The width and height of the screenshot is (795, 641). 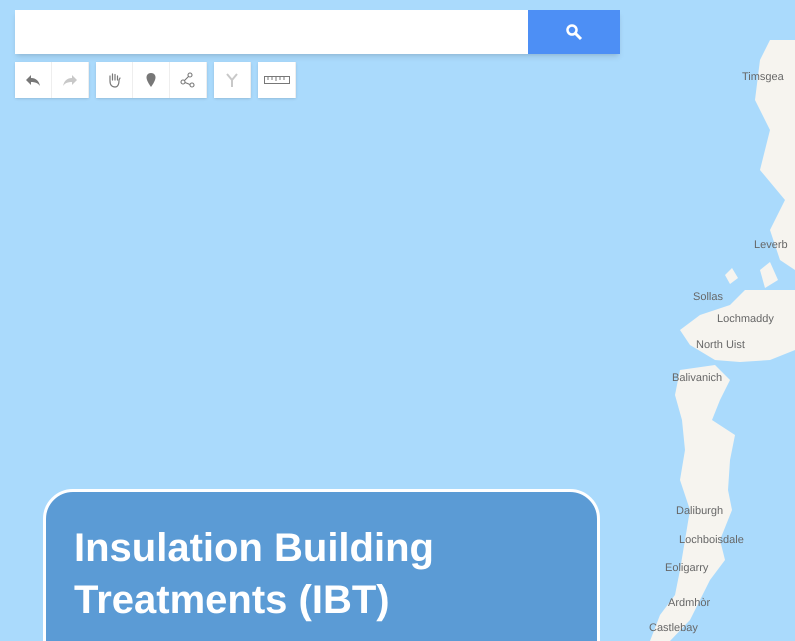 What do you see at coordinates (745, 319) in the screenshot?
I see `map-label: Lochmaddy` at bounding box center [745, 319].